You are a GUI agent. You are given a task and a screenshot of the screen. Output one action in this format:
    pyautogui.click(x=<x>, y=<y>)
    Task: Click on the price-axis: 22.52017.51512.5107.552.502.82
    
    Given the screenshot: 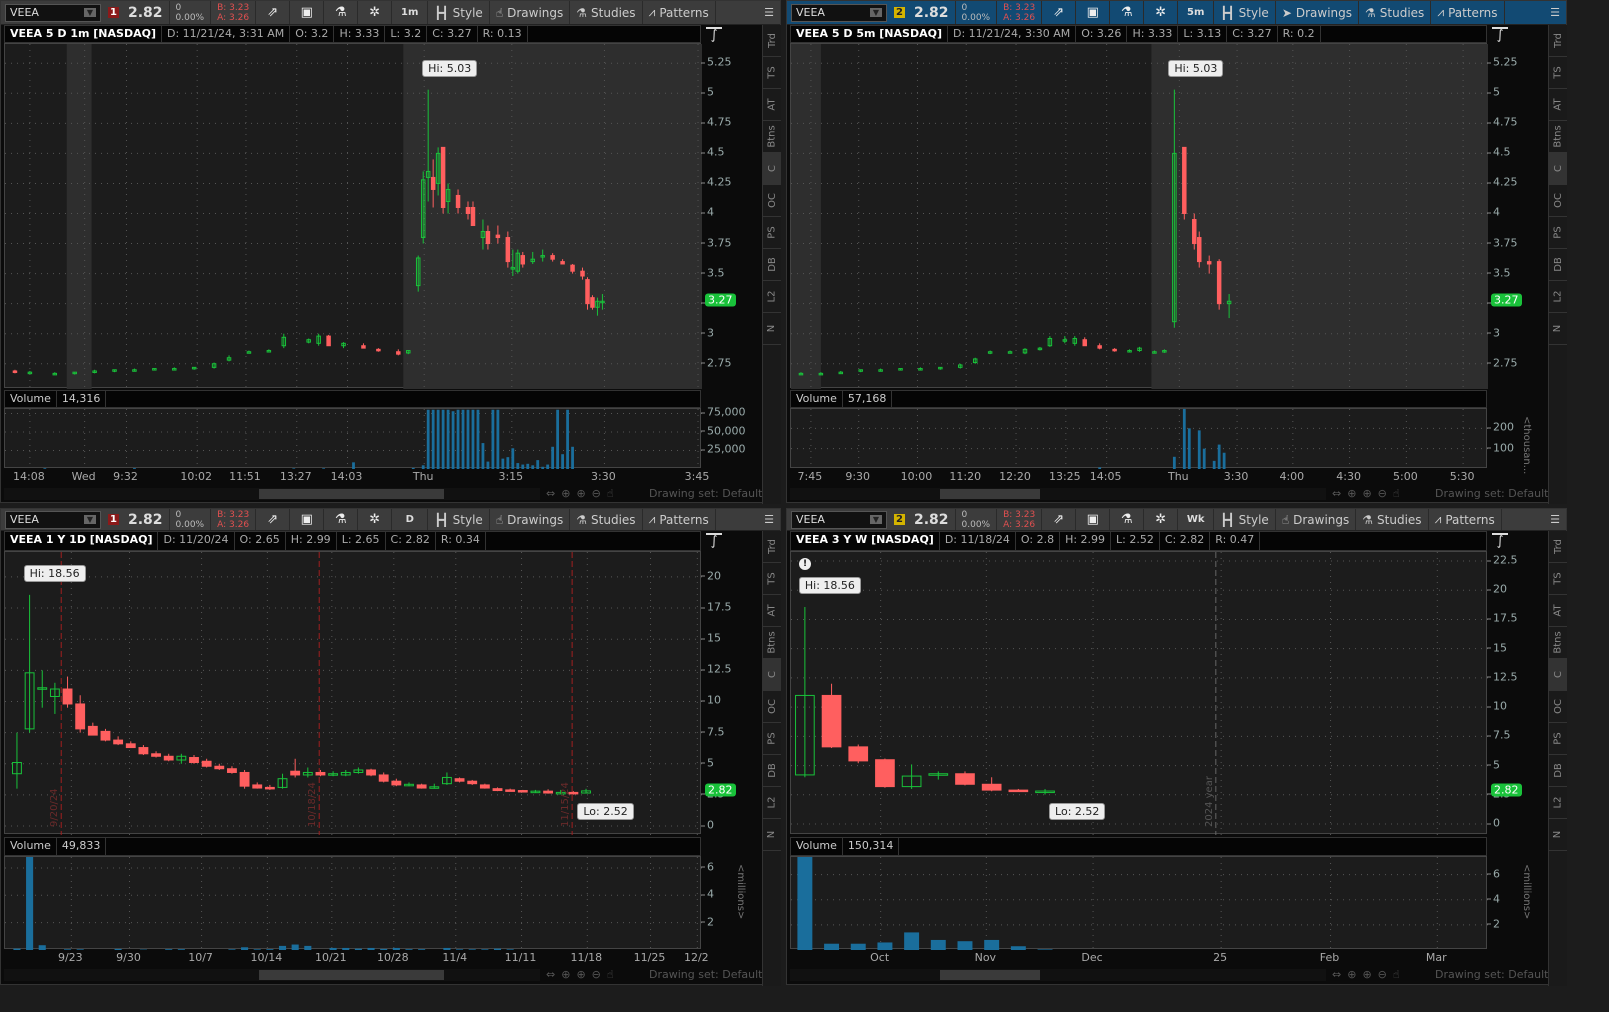 What is the action you would take?
    pyautogui.click(x=1517, y=692)
    